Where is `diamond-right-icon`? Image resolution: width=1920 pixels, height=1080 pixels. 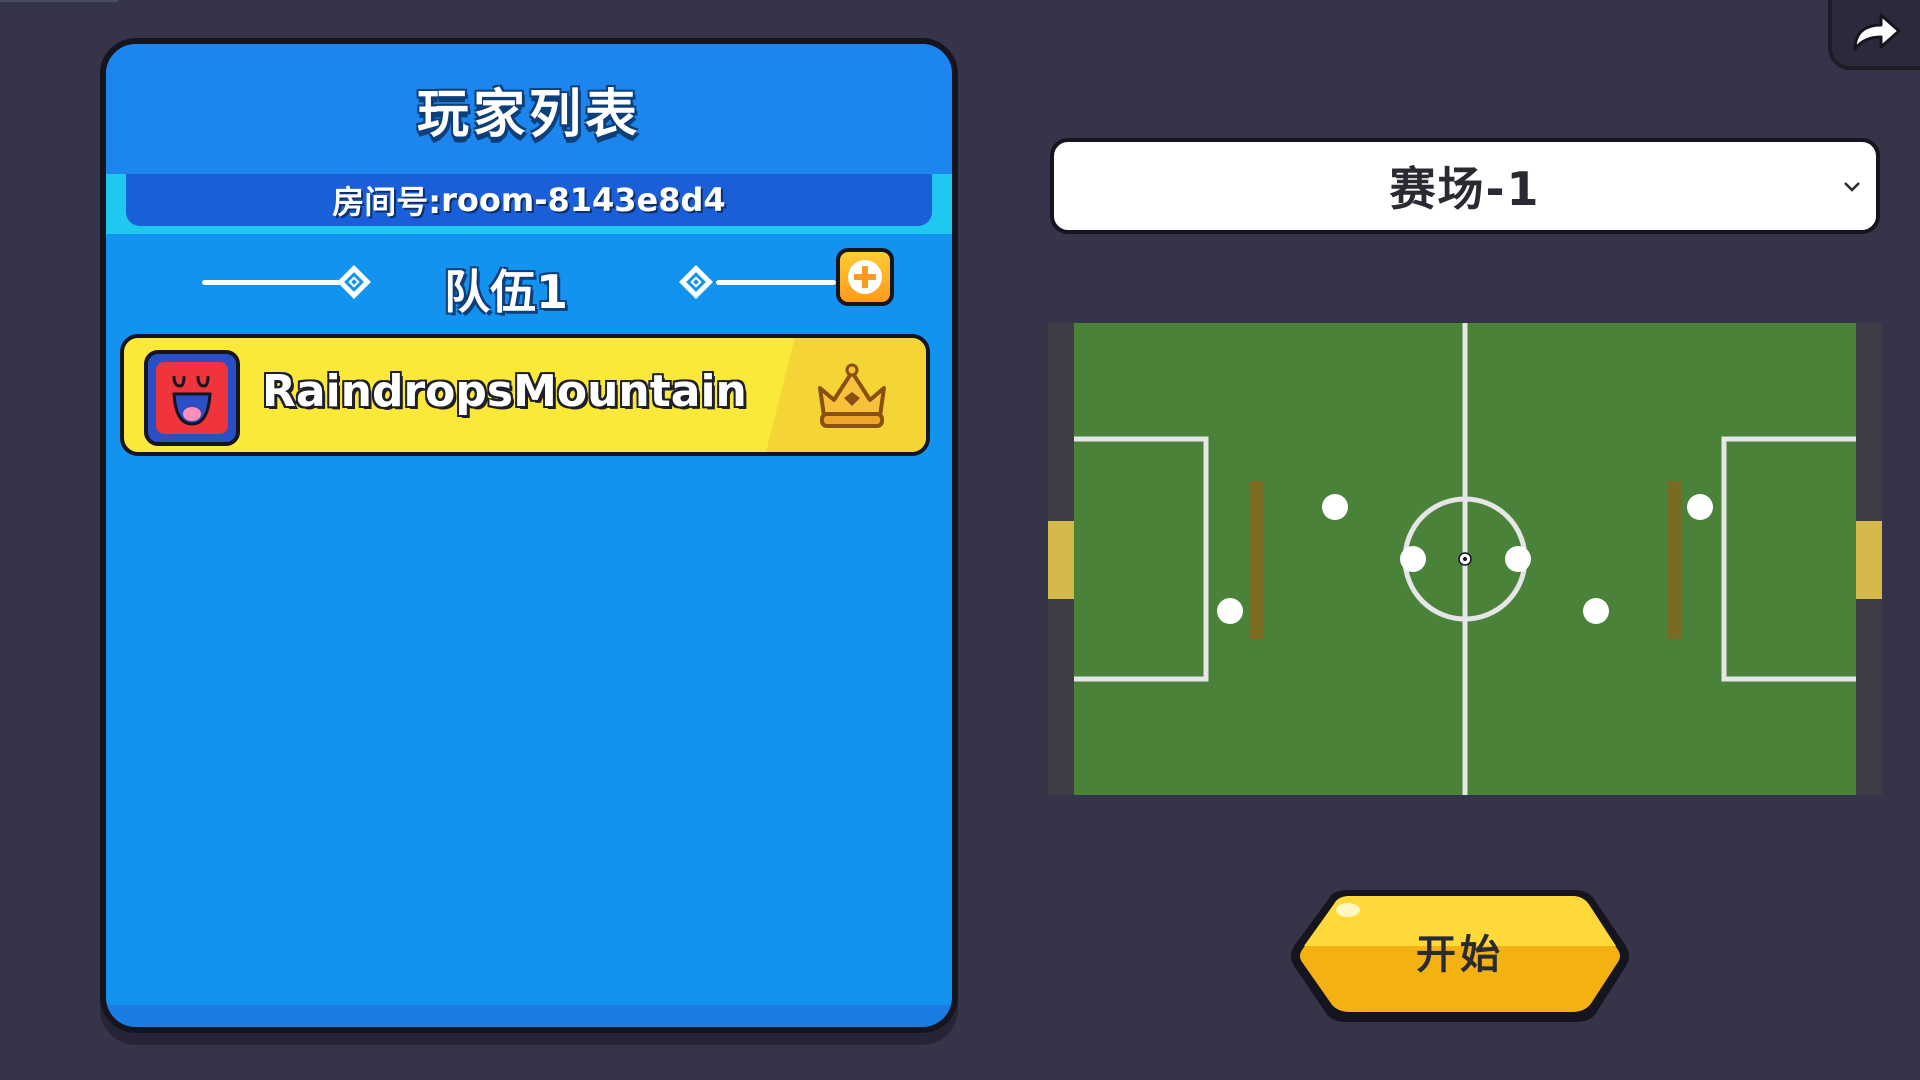 diamond-right-icon is located at coordinates (696, 282).